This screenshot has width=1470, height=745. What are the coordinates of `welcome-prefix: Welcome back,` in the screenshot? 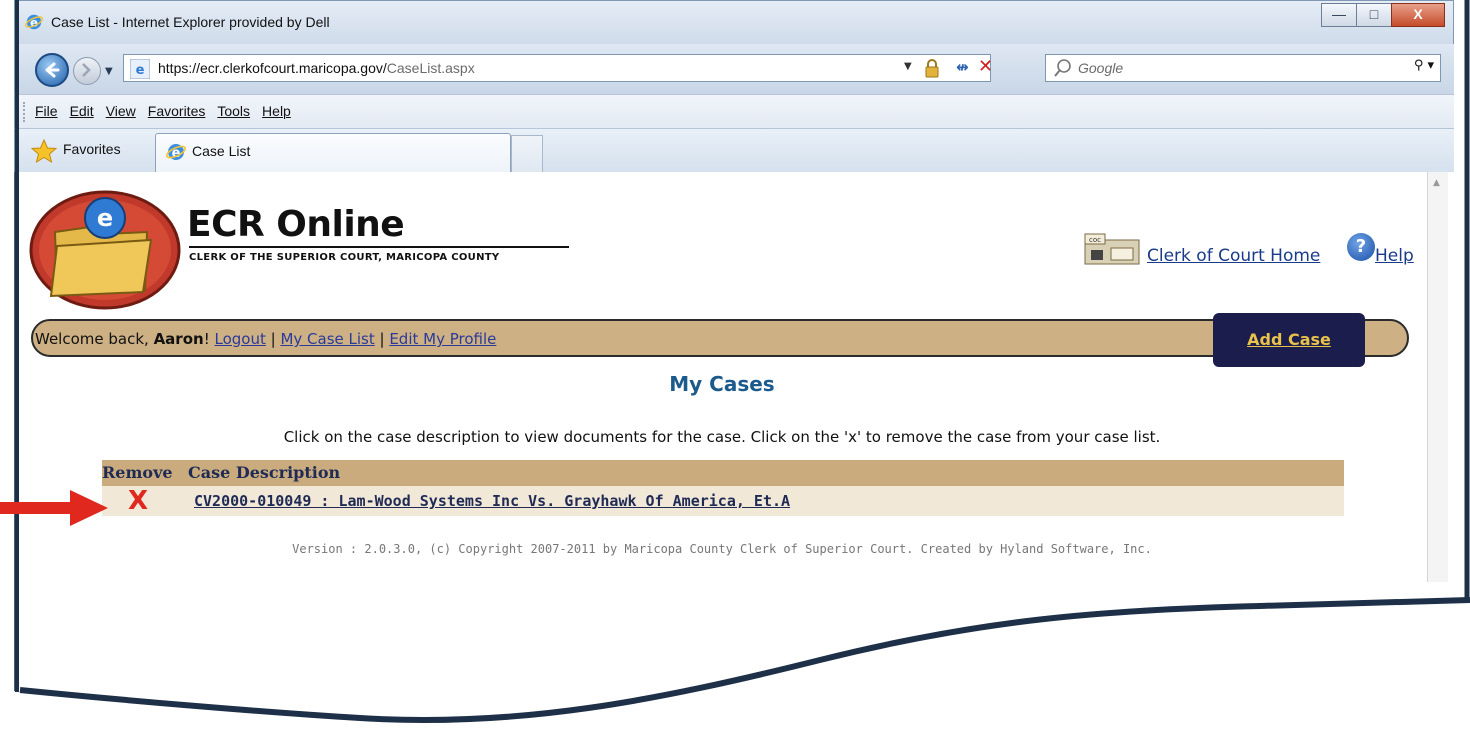 It's located at (94, 339).